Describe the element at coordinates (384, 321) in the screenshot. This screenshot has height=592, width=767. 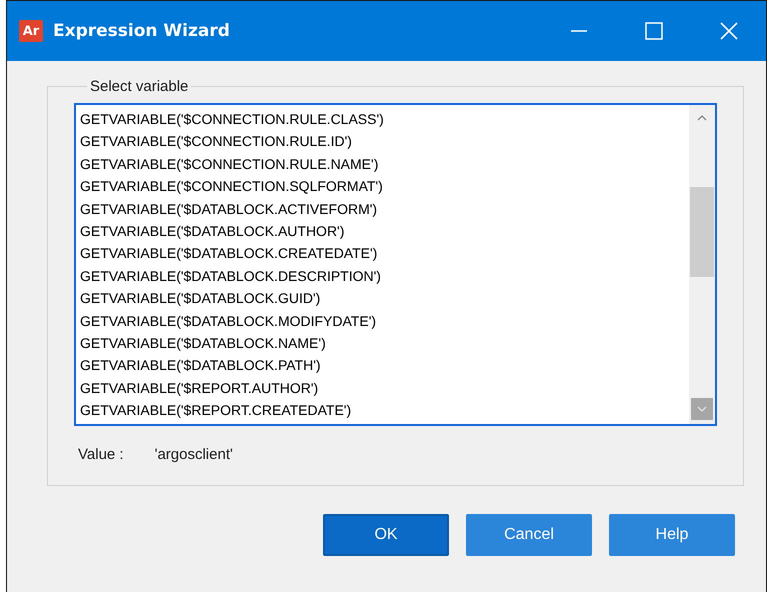
I see `variable-item: GETVARIABLE('$DATABLOCK.MODIFYDATE')` at that location.